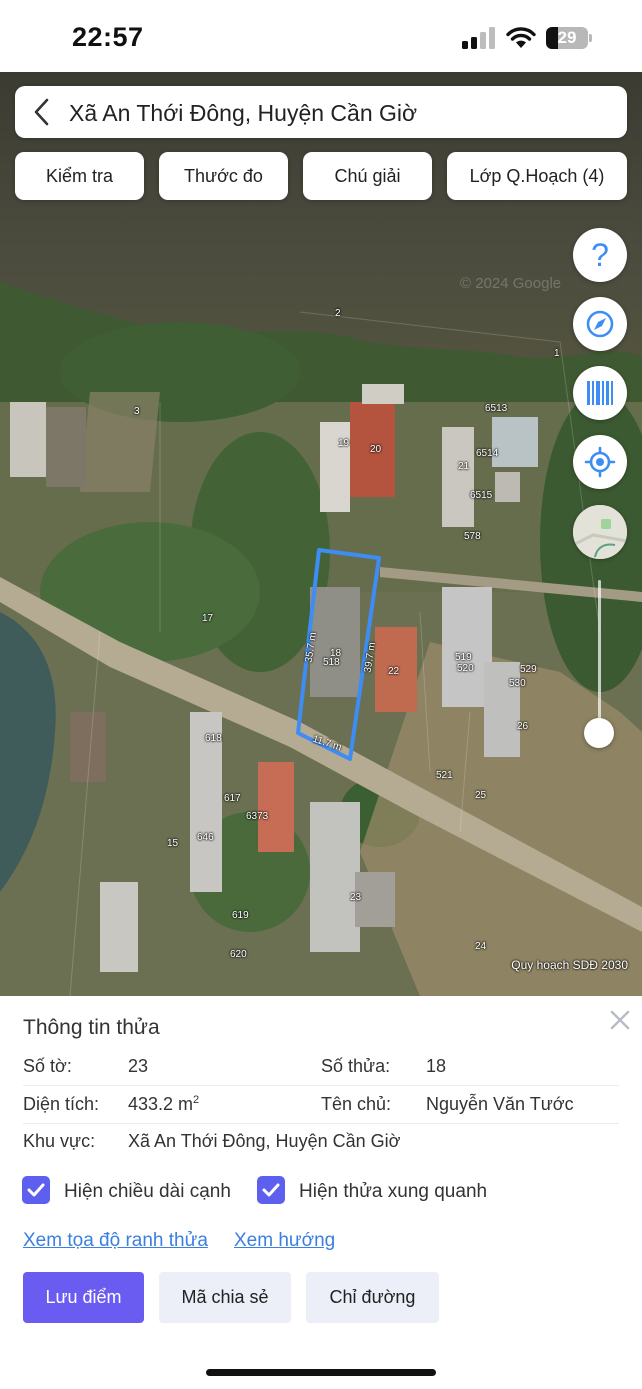  Describe the element at coordinates (321, 36) in the screenshot. I see `status-bar: 22:57 29` at that location.